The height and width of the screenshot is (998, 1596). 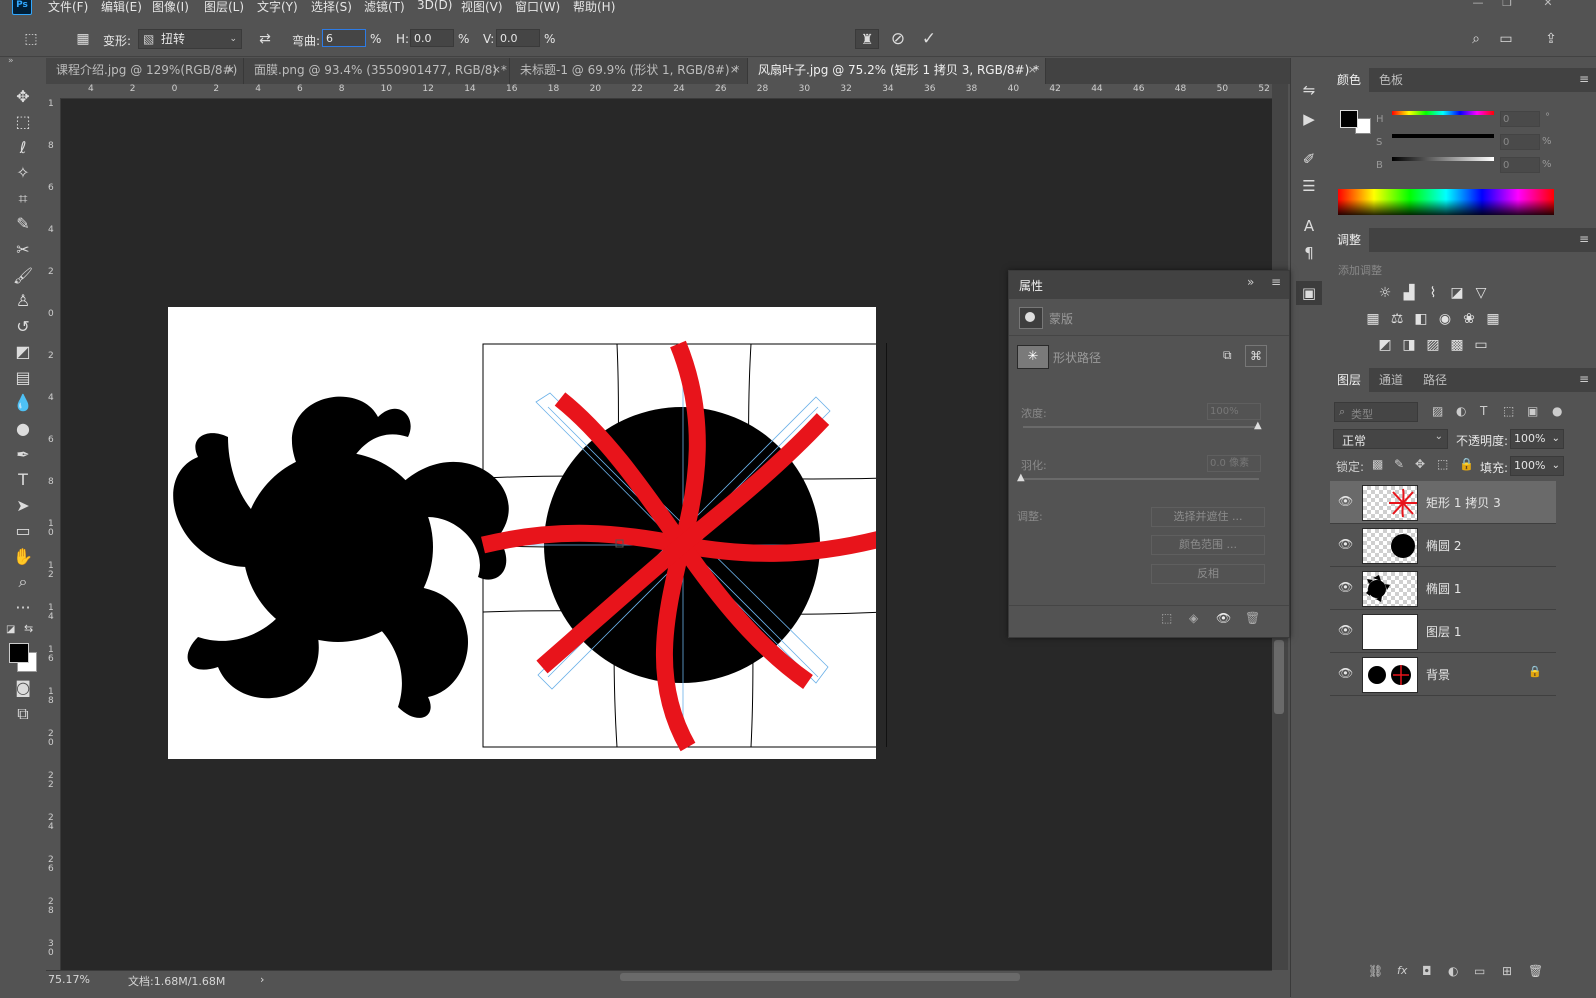 I want to click on load-selection-icon: ⬚, so click(x=1166, y=618).